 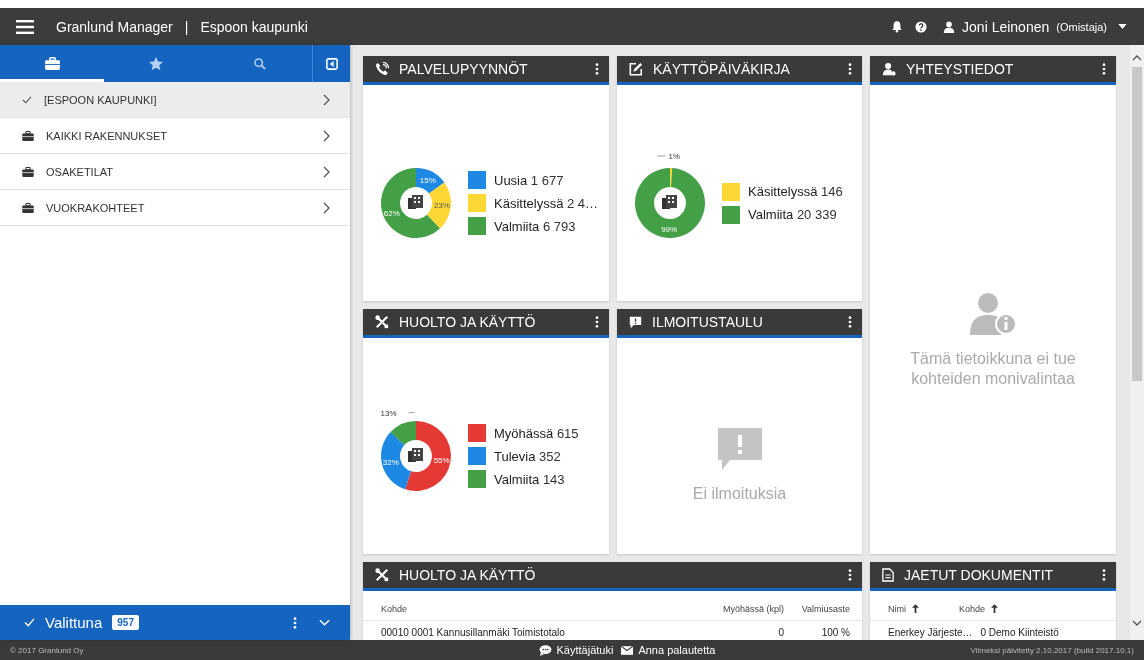 I want to click on count-badge: 957, so click(x=125, y=622).